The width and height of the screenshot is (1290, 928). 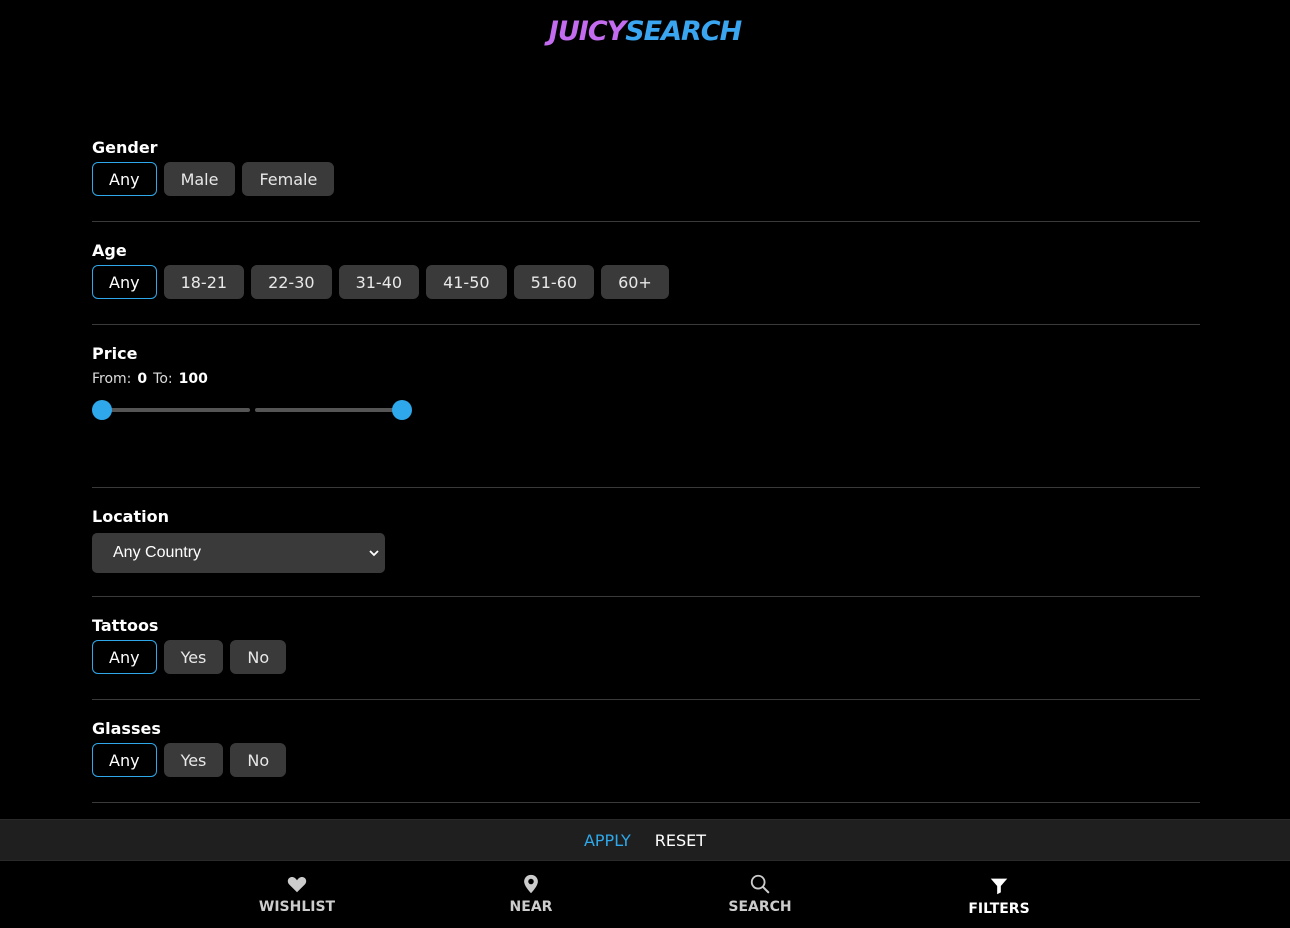 I want to click on search-icon, so click(x=760, y=884).